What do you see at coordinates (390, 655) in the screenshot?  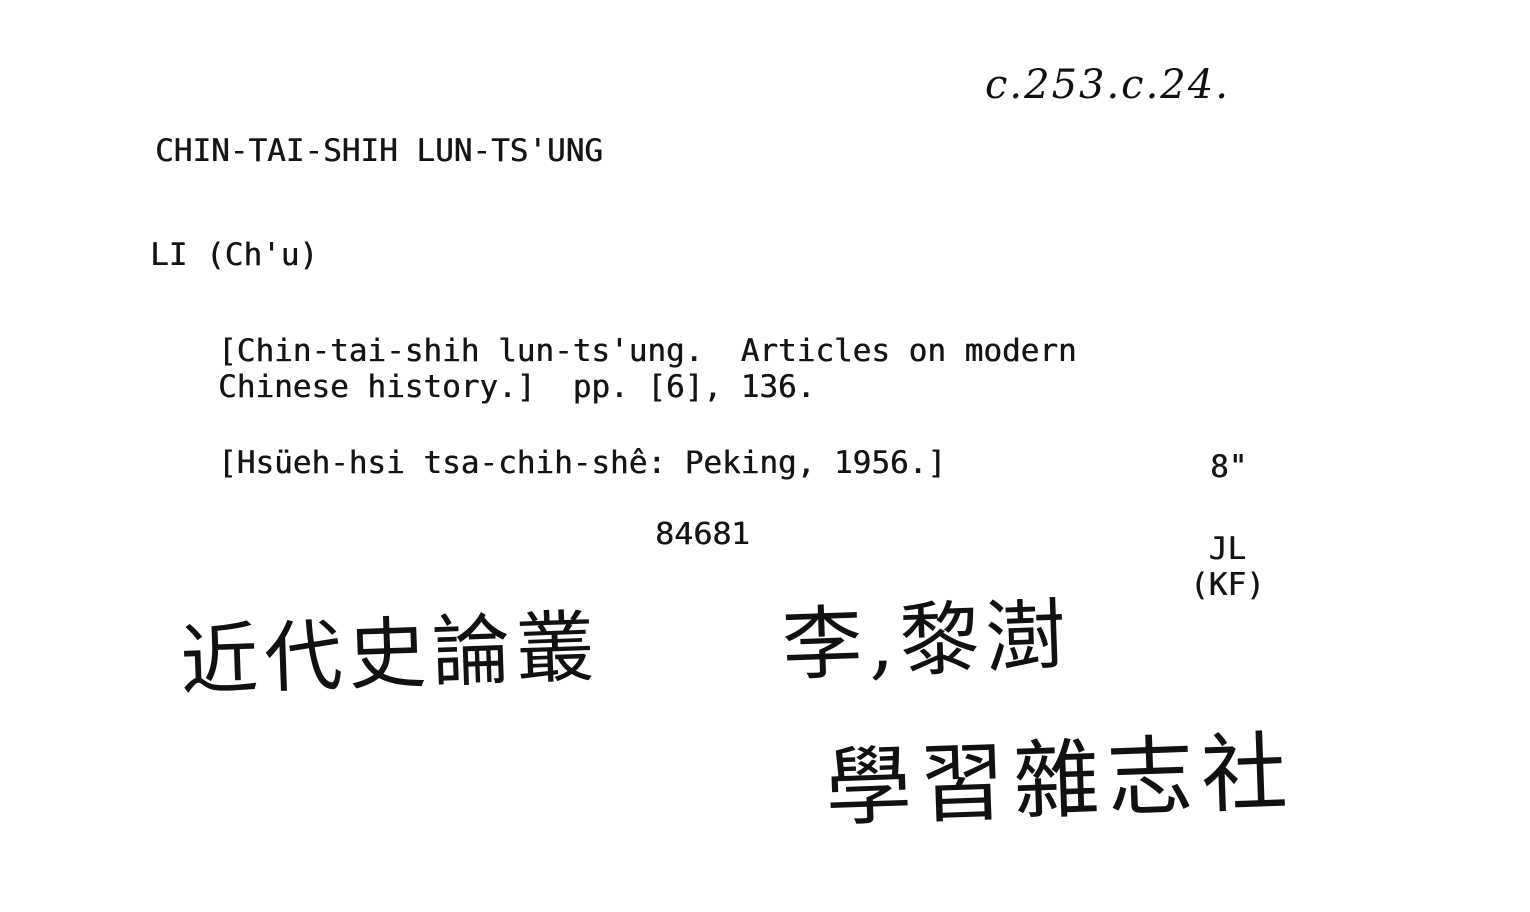 I see `handwritten-chinese-title: 近代史論叢` at bounding box center [390, 655].